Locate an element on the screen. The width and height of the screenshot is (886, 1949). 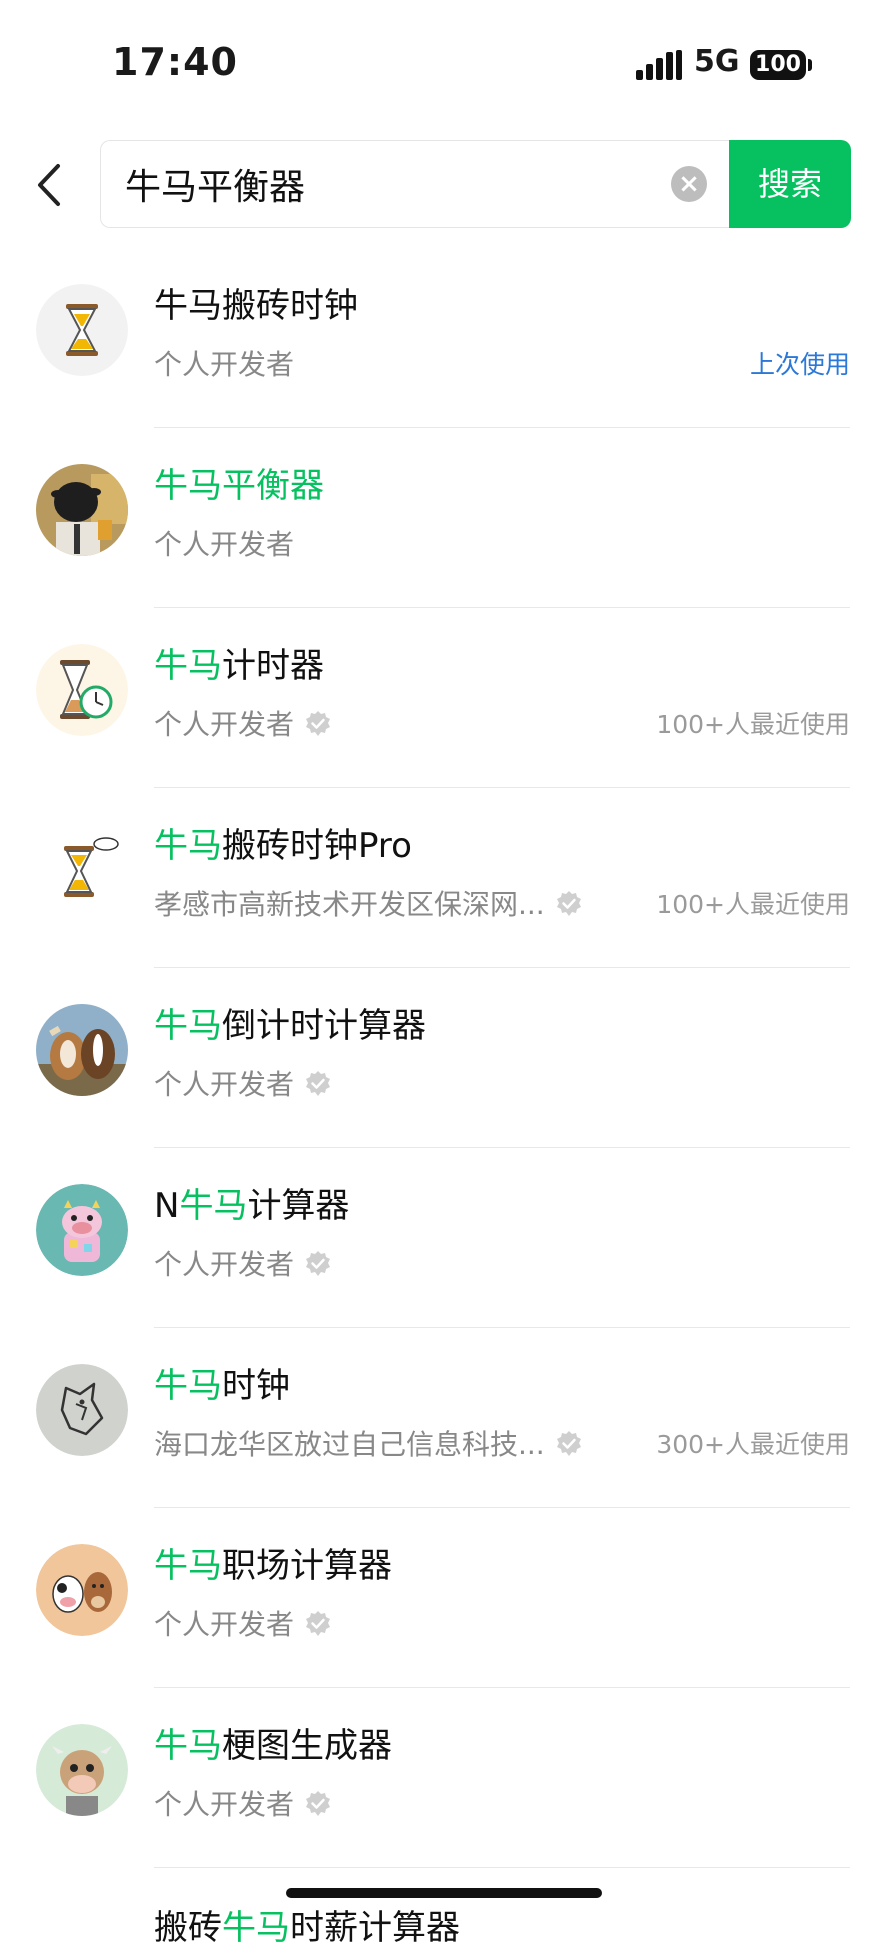
app-title: 牛马搬砖时钟Pro is located at coordinates (283, 842).